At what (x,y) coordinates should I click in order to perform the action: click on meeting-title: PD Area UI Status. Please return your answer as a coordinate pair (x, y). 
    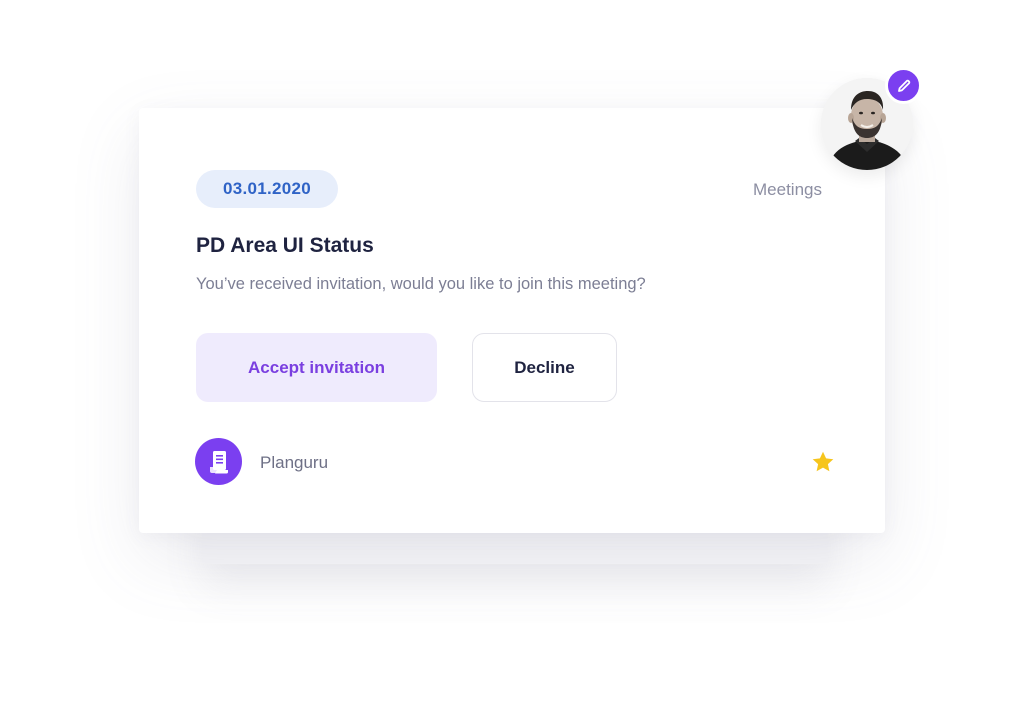
    Looking at the image, I should click on (285, 245).